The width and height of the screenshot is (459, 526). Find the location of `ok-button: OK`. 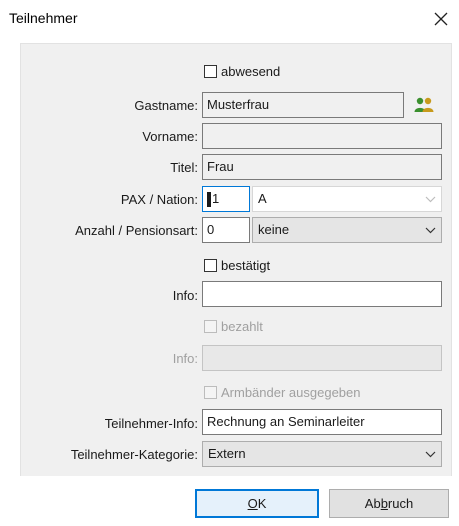

ok-button: OK is located at coordinates (257, 503).